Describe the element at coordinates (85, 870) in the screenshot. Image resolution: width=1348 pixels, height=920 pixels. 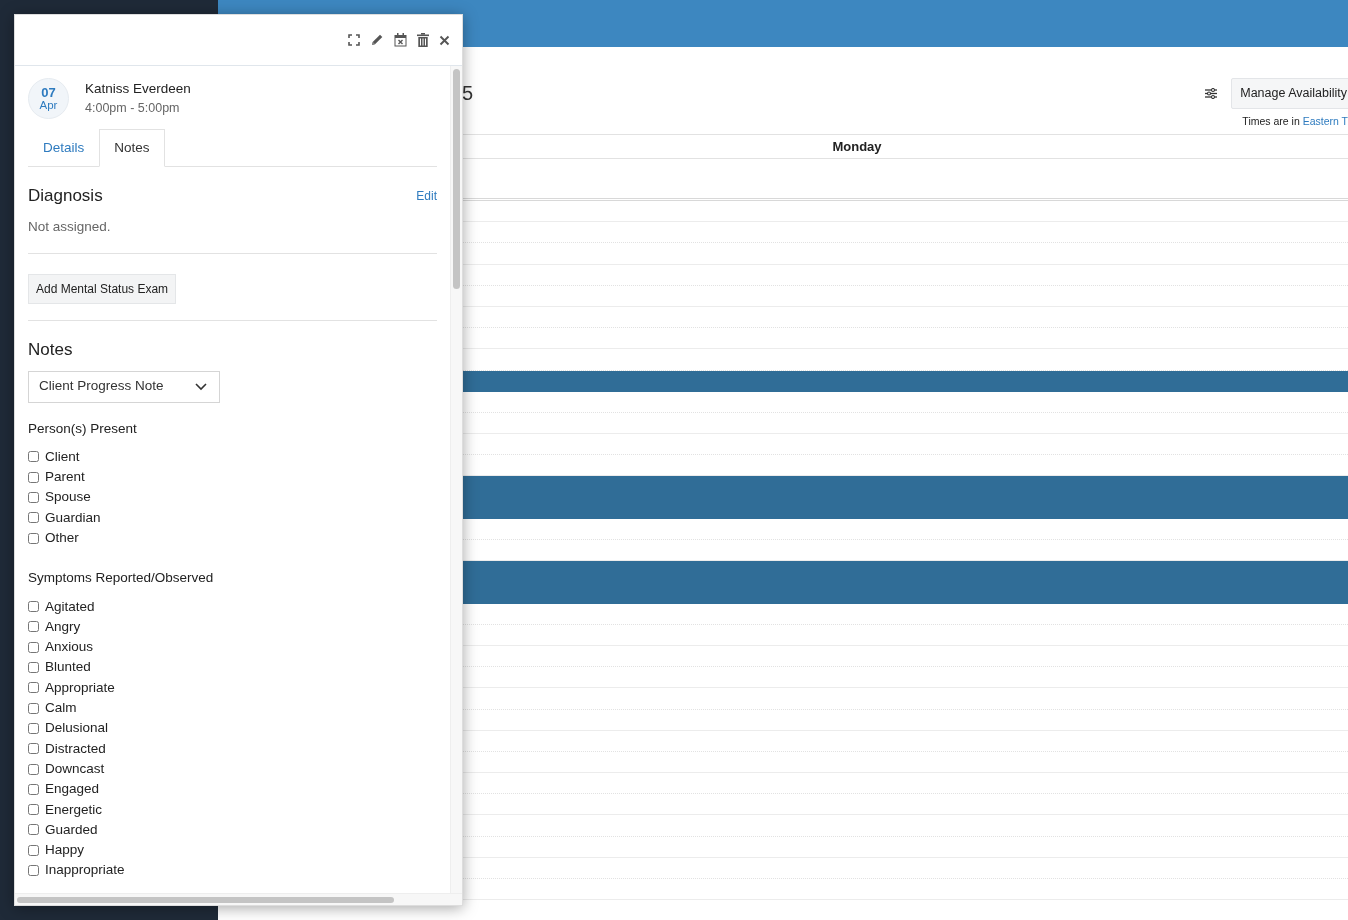
I see `checkbox-label: Inappropriate` at that location.